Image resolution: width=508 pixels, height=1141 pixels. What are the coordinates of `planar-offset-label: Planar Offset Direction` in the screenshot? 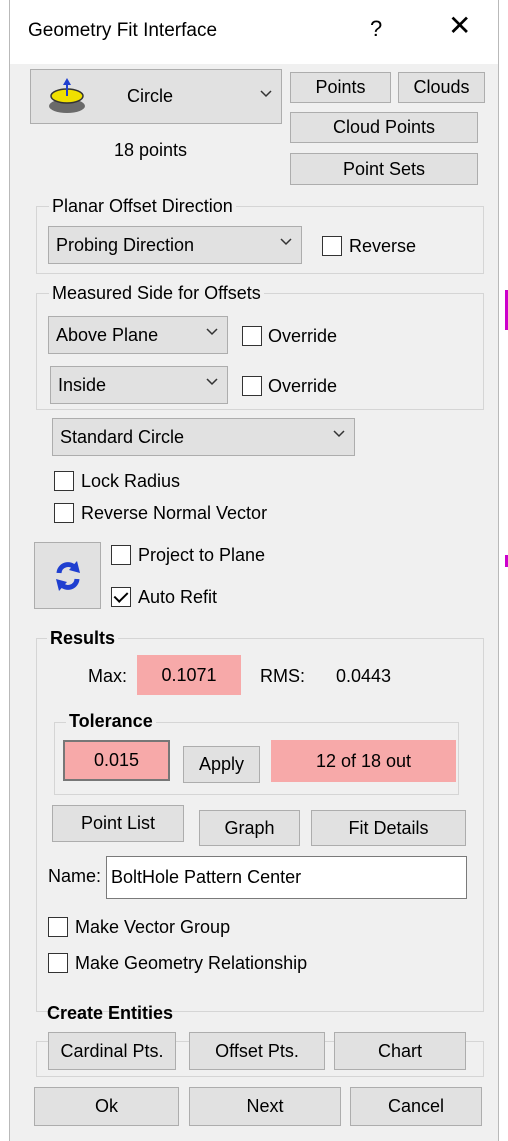 It's located at (142, 206).